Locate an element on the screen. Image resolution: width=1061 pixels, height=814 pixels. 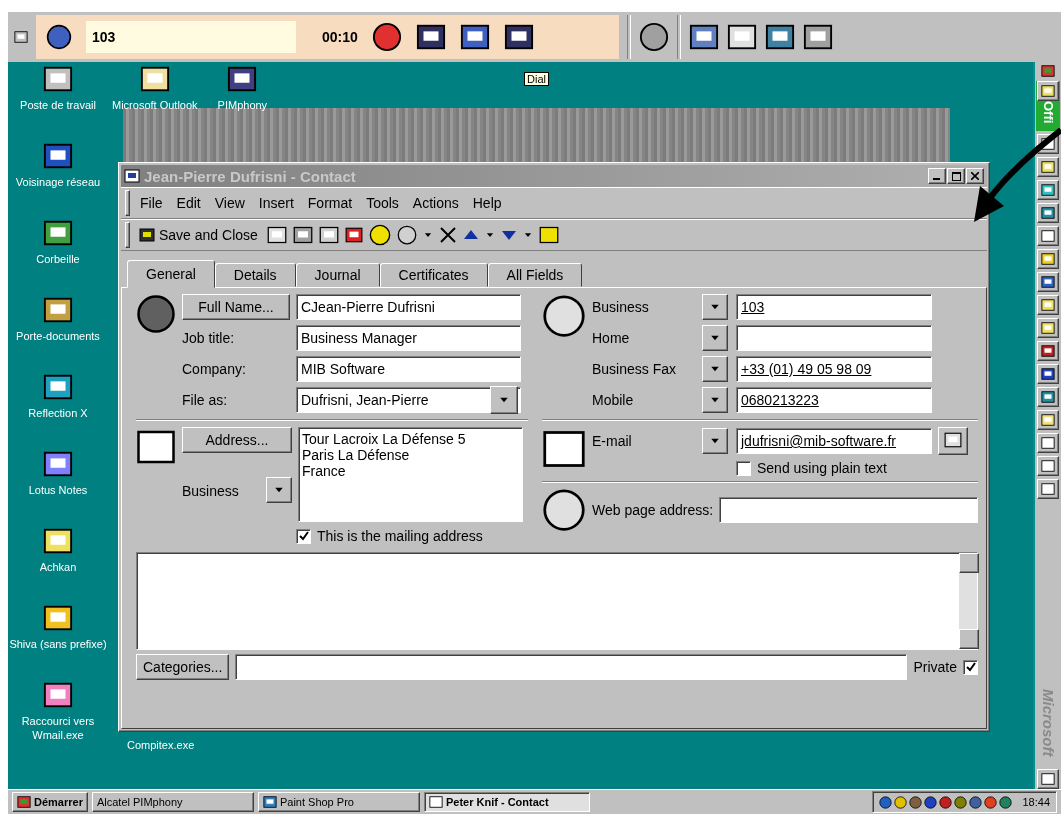
menu-item: File is located at coordinates (151, 203).